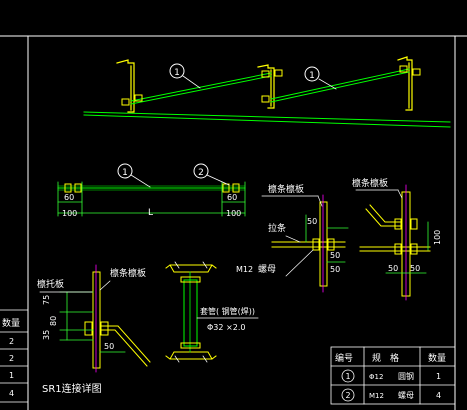 The width and height of the screenshot is (467, 410). What do you see at coordinates (53, 321) in the screenshot?
I see `left-detail-dim-80: 80` at bounding box center [53, 321].